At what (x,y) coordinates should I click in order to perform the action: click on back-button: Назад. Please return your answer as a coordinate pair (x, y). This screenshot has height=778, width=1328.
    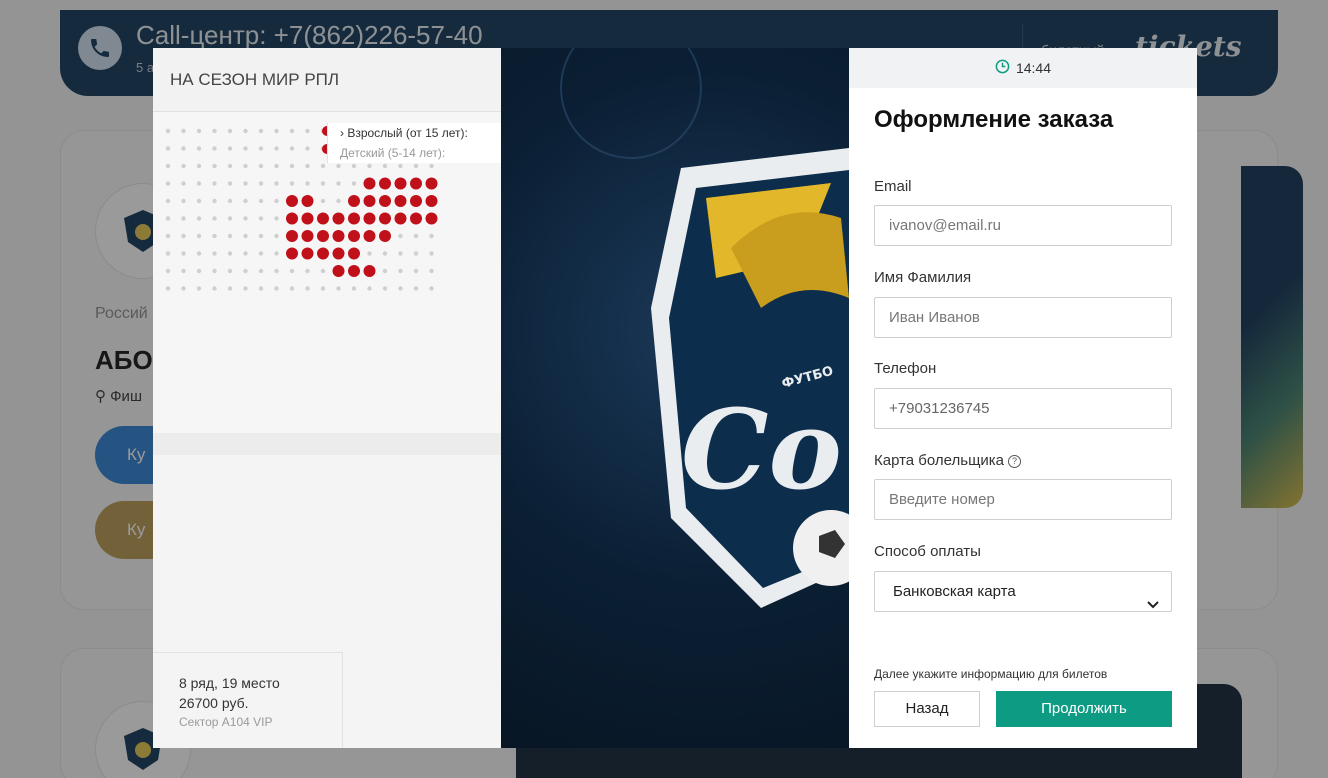
    Looking at the image, I should click on (927, 709).